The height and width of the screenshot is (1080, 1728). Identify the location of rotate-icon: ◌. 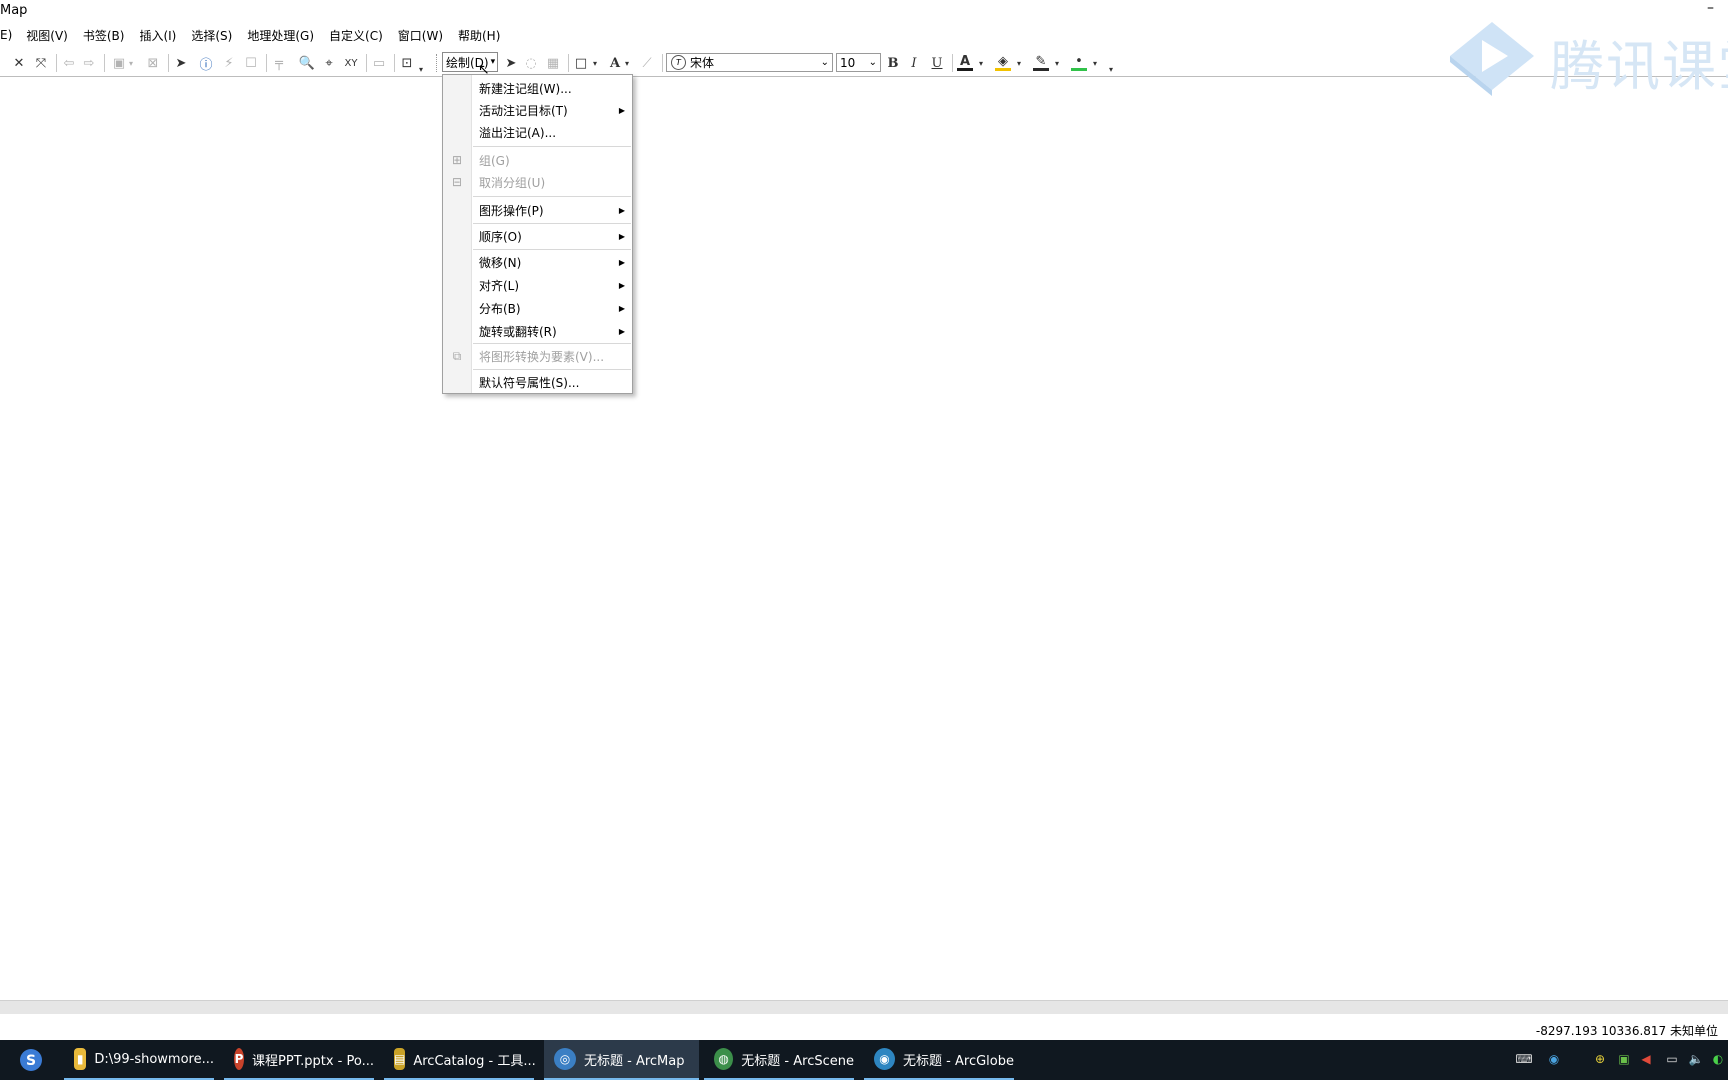
(531, 63).